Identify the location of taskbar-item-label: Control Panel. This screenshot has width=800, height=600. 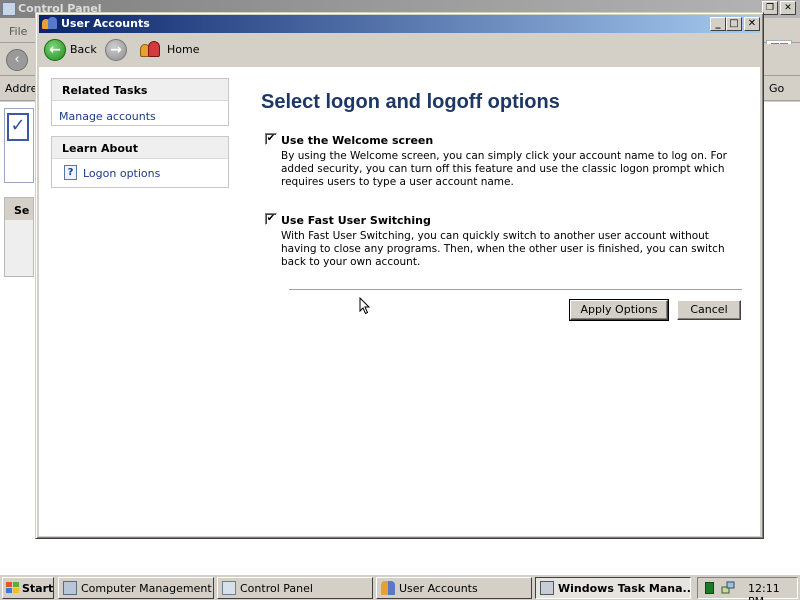
(276, 588).